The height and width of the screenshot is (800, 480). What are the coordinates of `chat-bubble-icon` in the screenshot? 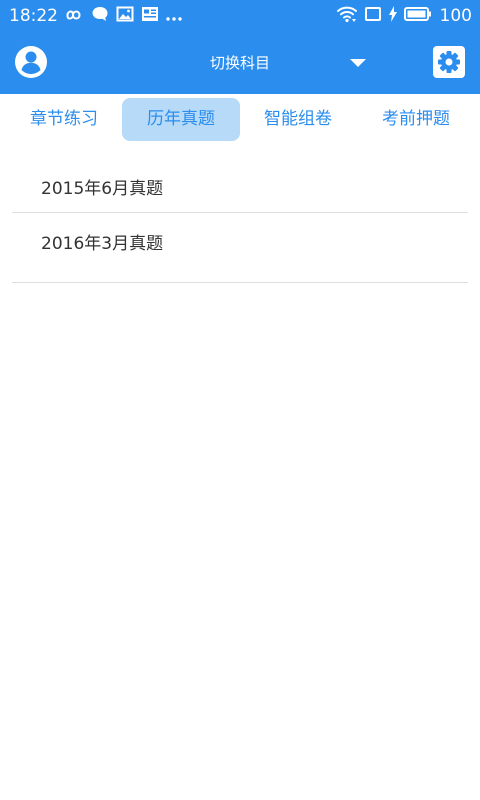 It's located at (100, 16).